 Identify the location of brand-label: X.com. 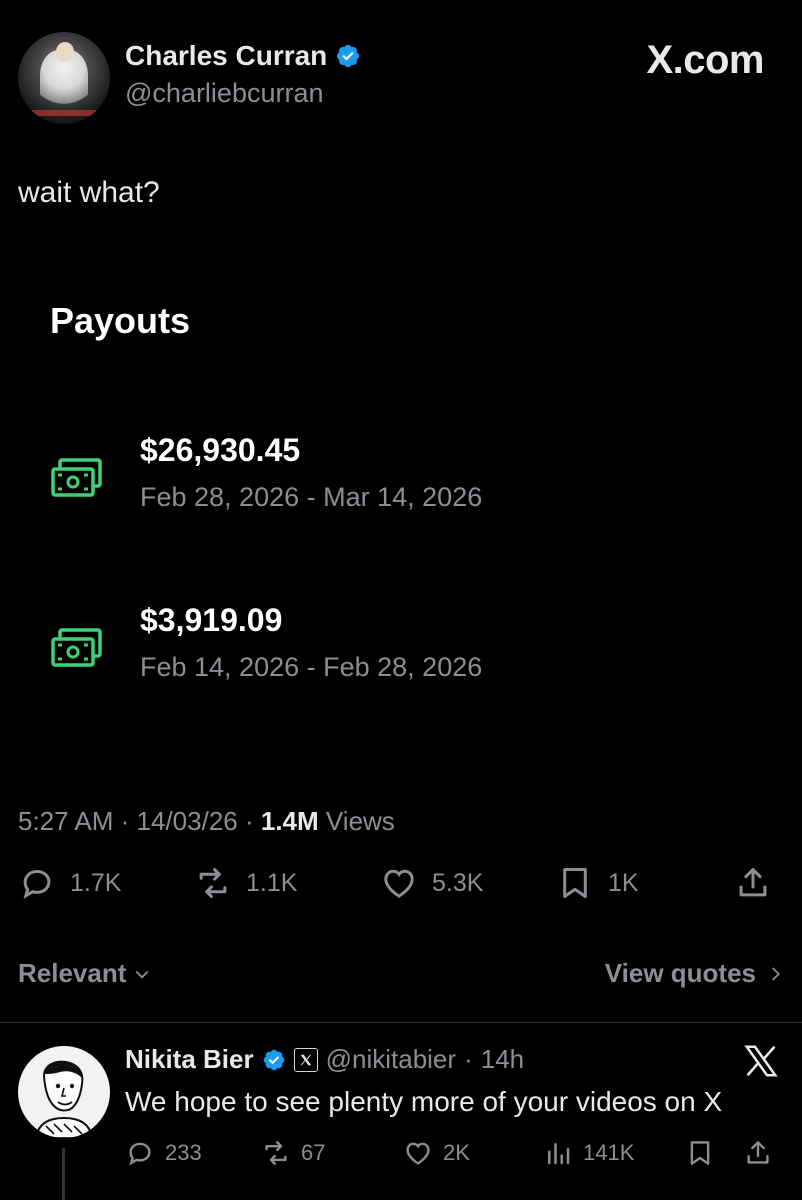
(705, 60).